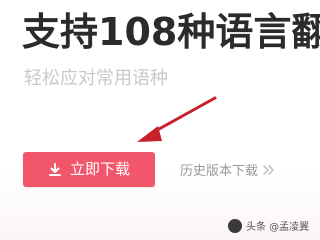 The height and width of the screenshot is (240, 320). I want to click on download-icon, so click(55, 169).